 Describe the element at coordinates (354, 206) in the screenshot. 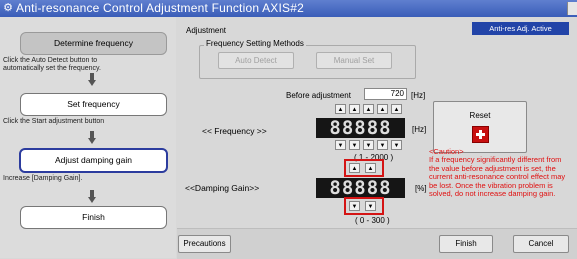

I see `damping-digit-1-down: ▼` at that location.